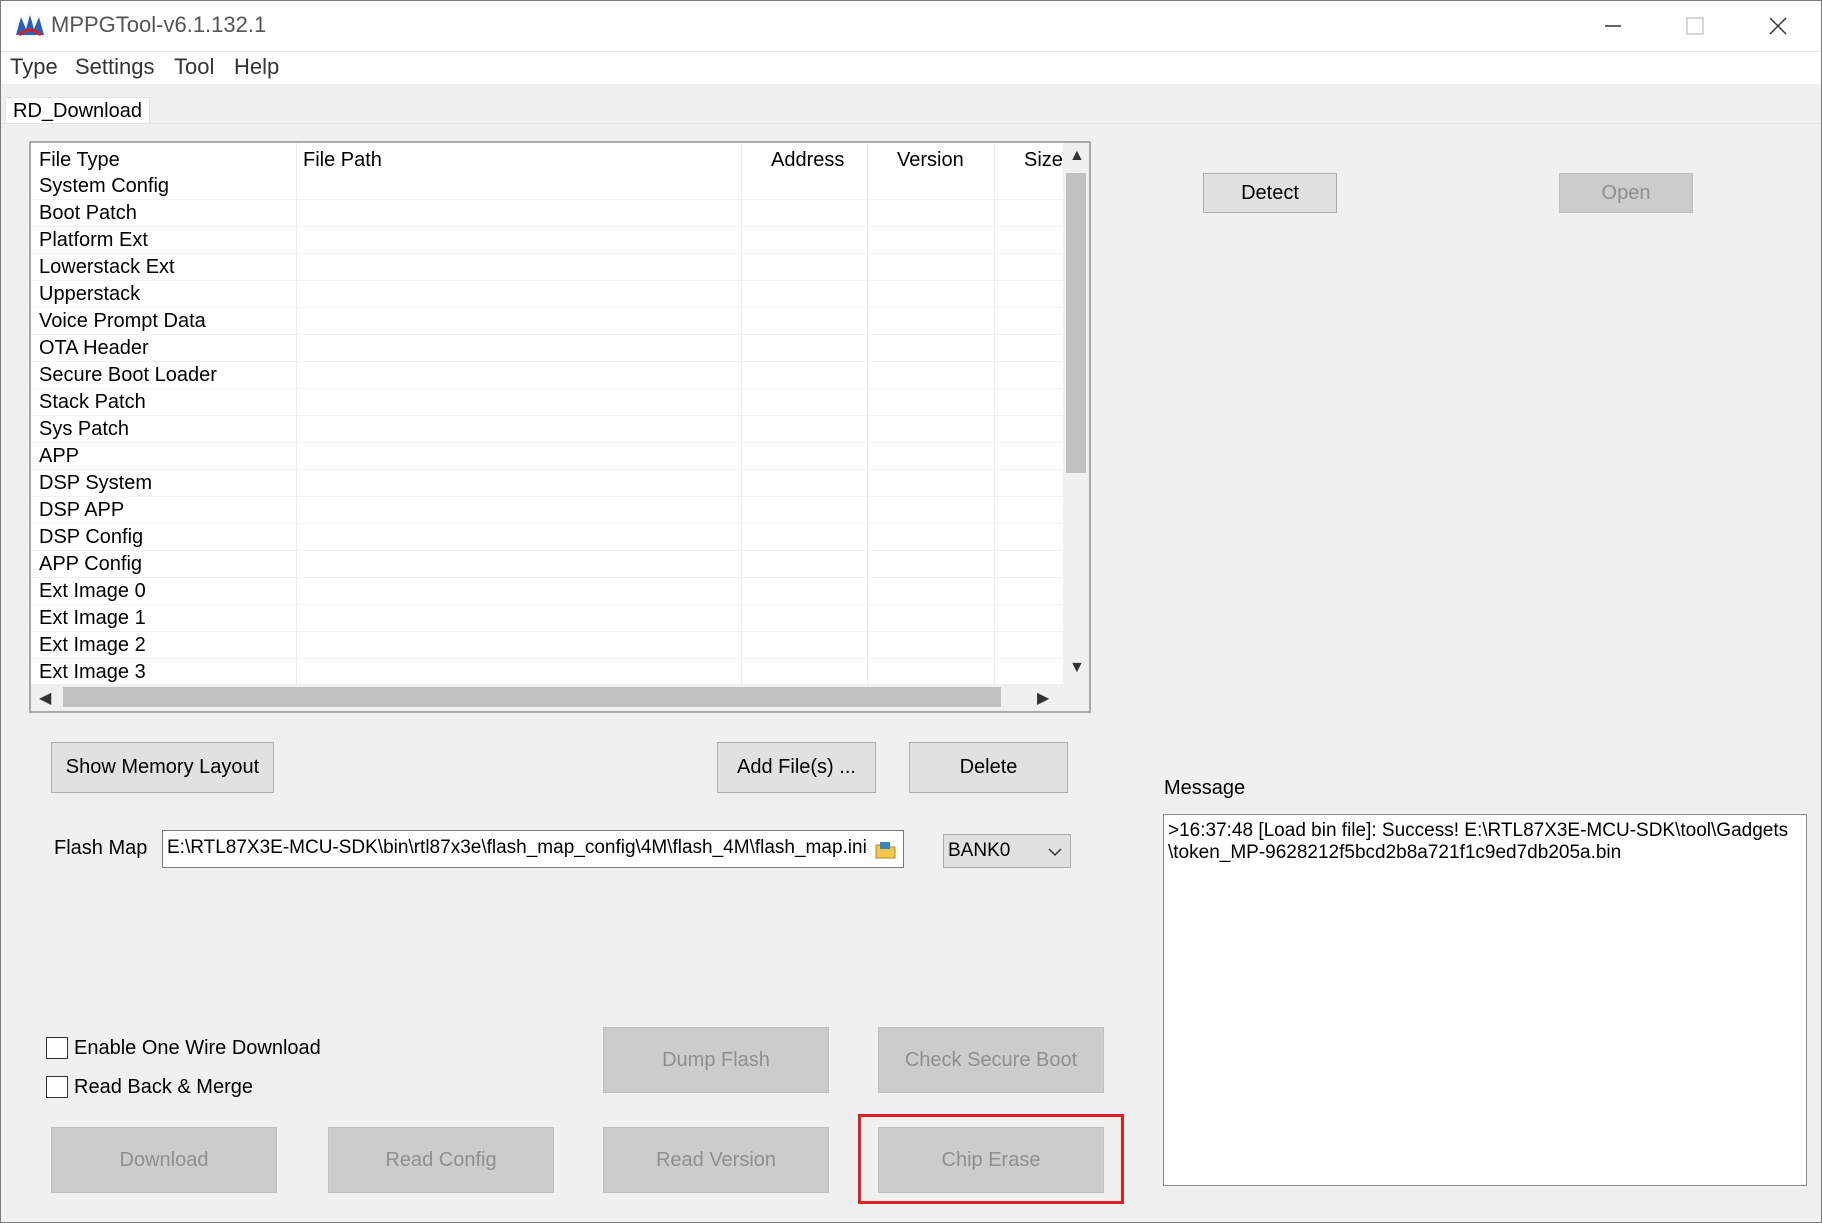 The width and height of the screenshot is (1822, 1223). Describe the element at coordinates (122, 321) in the screenshot. I see `row-file-type: Voice Prompt Data` at that location.